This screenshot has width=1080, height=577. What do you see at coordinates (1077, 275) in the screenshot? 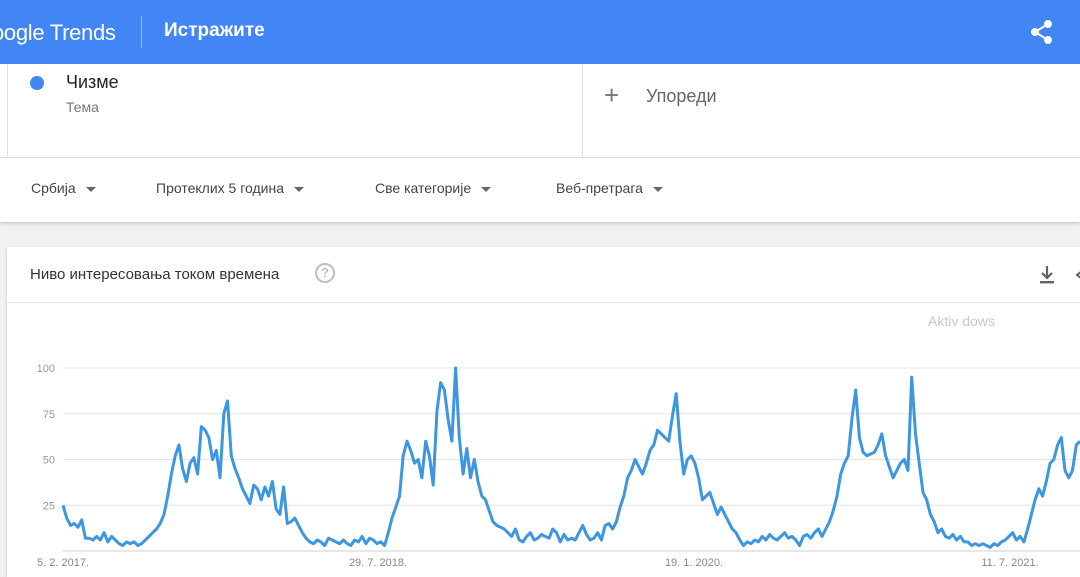
I see `embed-icon` at bounding box center [1077, 275].